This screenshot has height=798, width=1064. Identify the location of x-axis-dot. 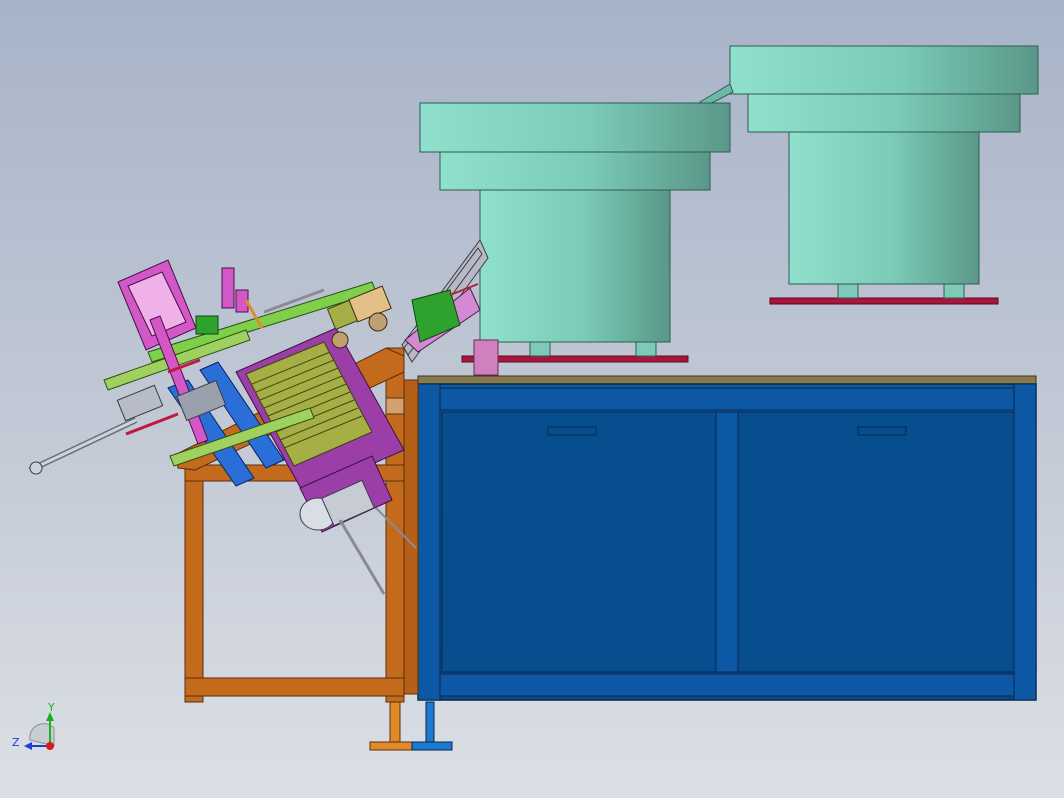
(50, 746).